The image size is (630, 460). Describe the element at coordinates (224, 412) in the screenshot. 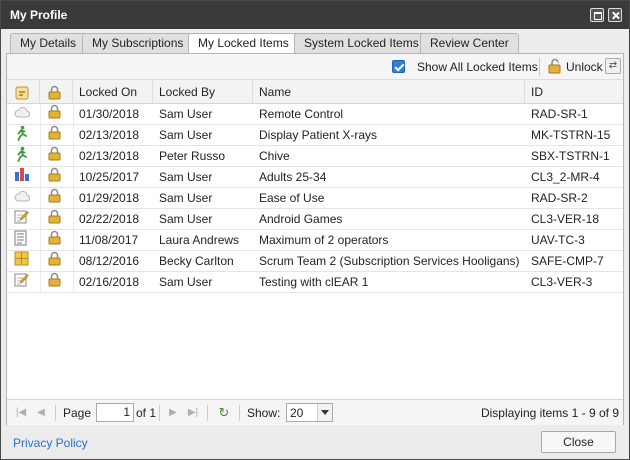

I see `refresh-icon: ↻` at that location.